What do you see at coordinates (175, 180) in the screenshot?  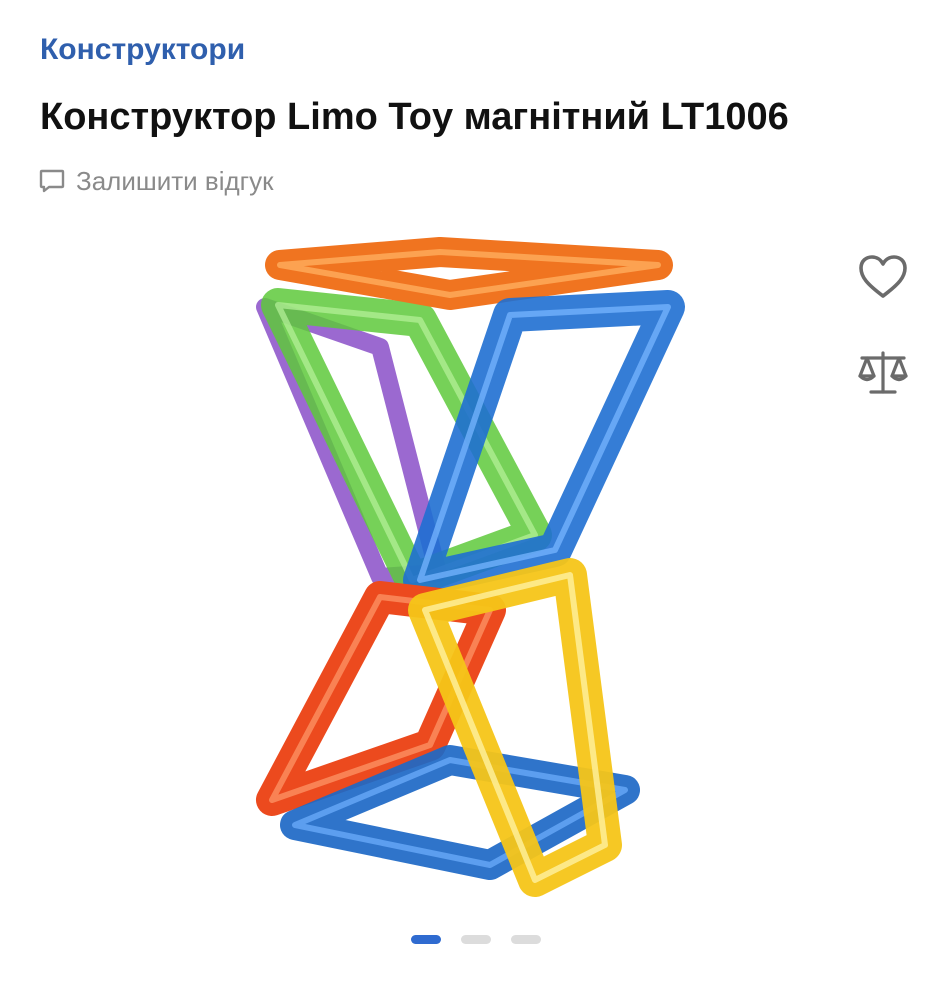 I see `leave-review-label: Залишити відгук` at bounding box center [175, 180].